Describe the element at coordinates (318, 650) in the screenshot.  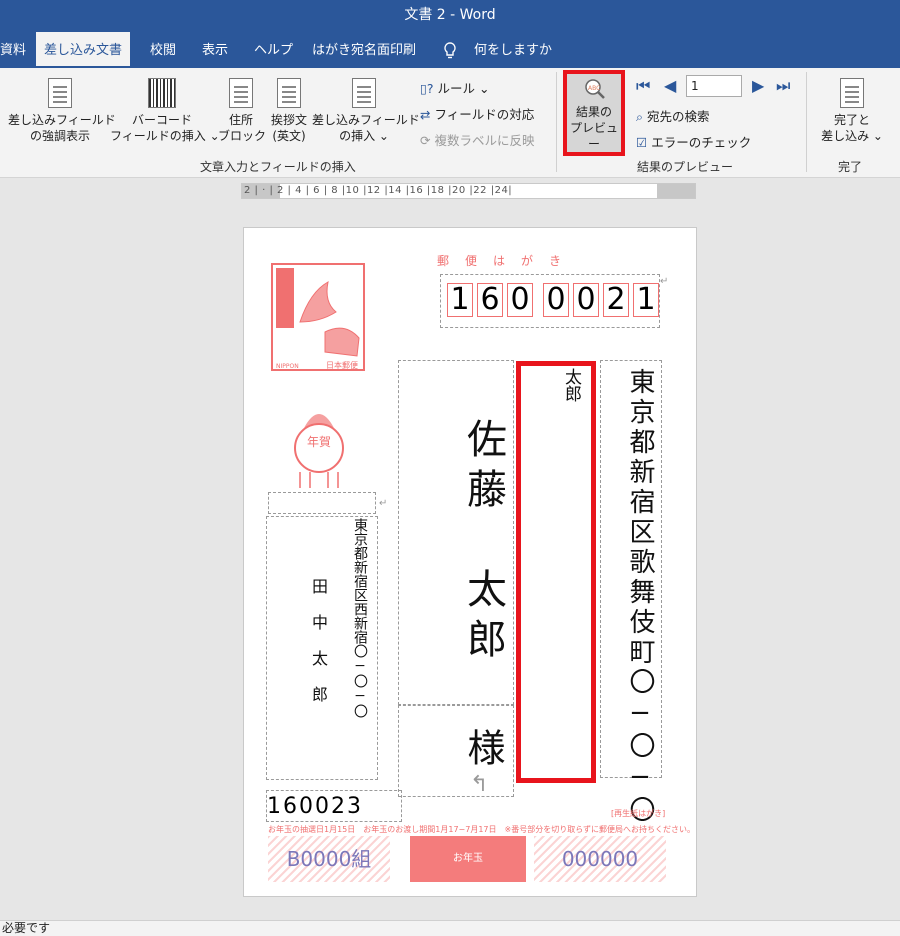
I see `sender-name: 田中太郎` at that location.